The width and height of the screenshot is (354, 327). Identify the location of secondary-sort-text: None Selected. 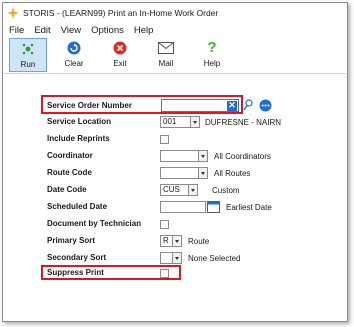
(214, 258).